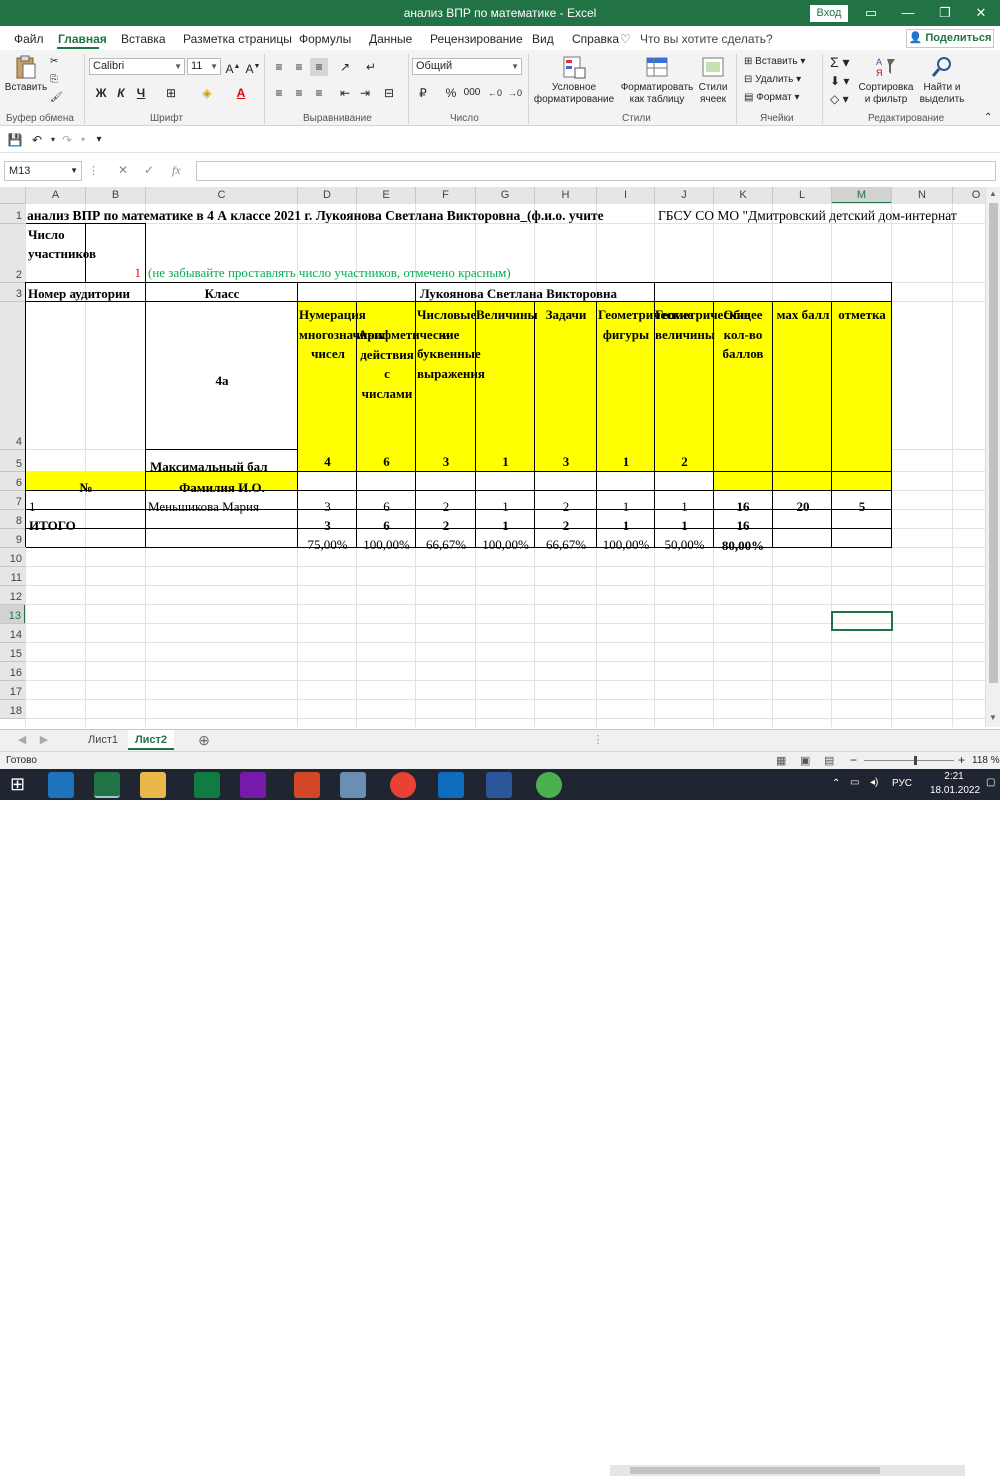 Image resolution: width=1000 pixels, height=1476 pixels. I want to click on number-format-select: Общий ▼, so click(467, 66).